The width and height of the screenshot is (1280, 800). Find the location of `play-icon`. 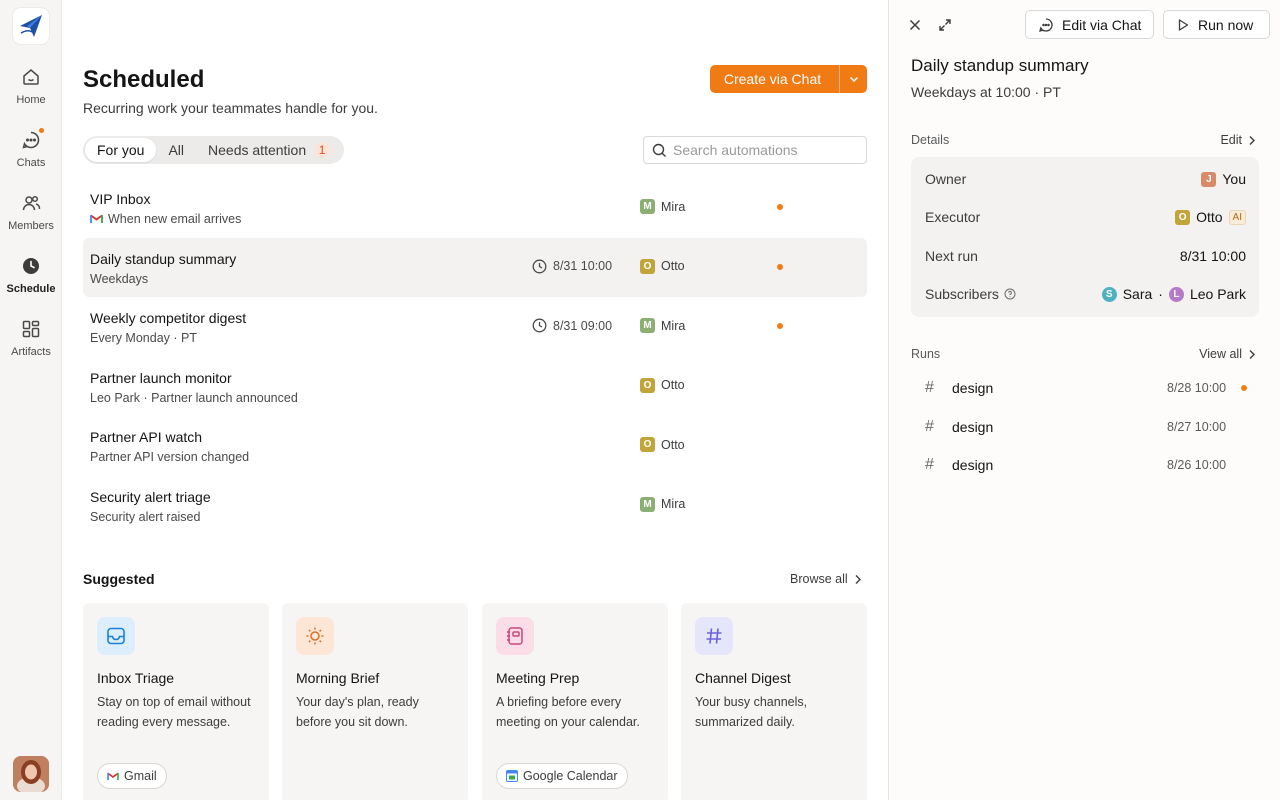

play-icon is located at coordinates (1183, 24).